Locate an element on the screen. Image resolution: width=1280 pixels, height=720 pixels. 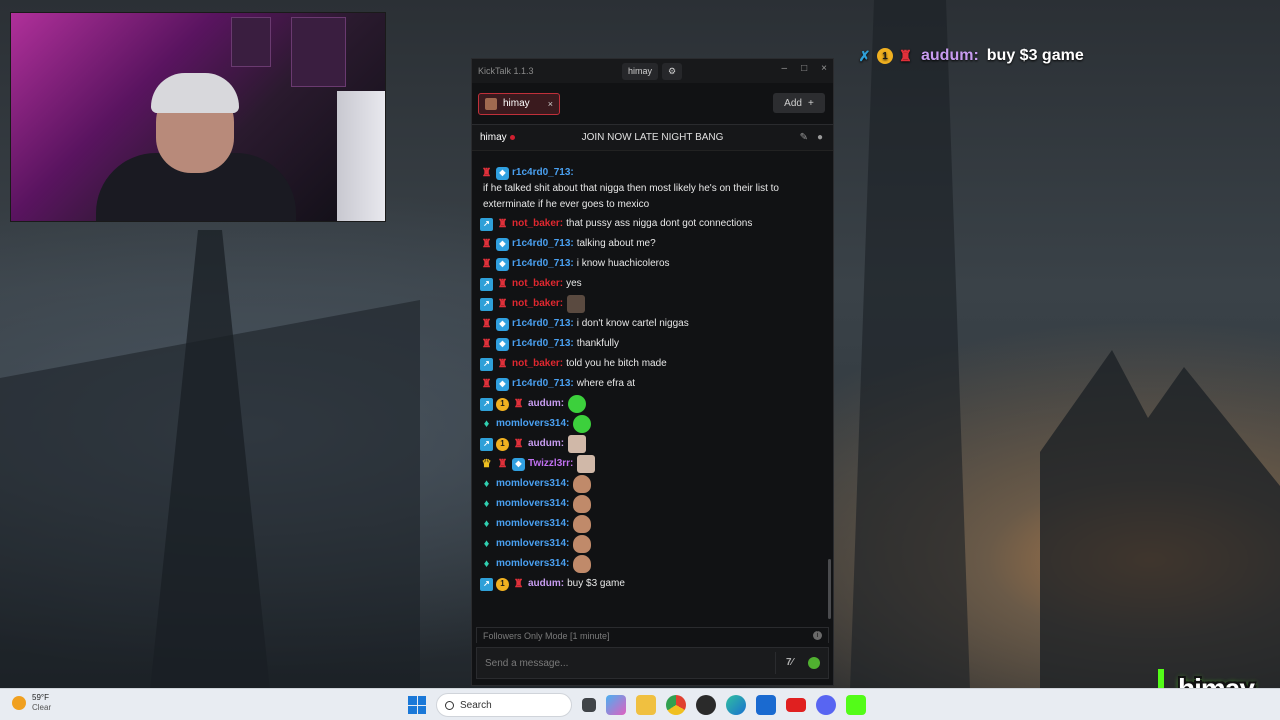
number-badge-icon: 1 is located at coordinates (885, 56).